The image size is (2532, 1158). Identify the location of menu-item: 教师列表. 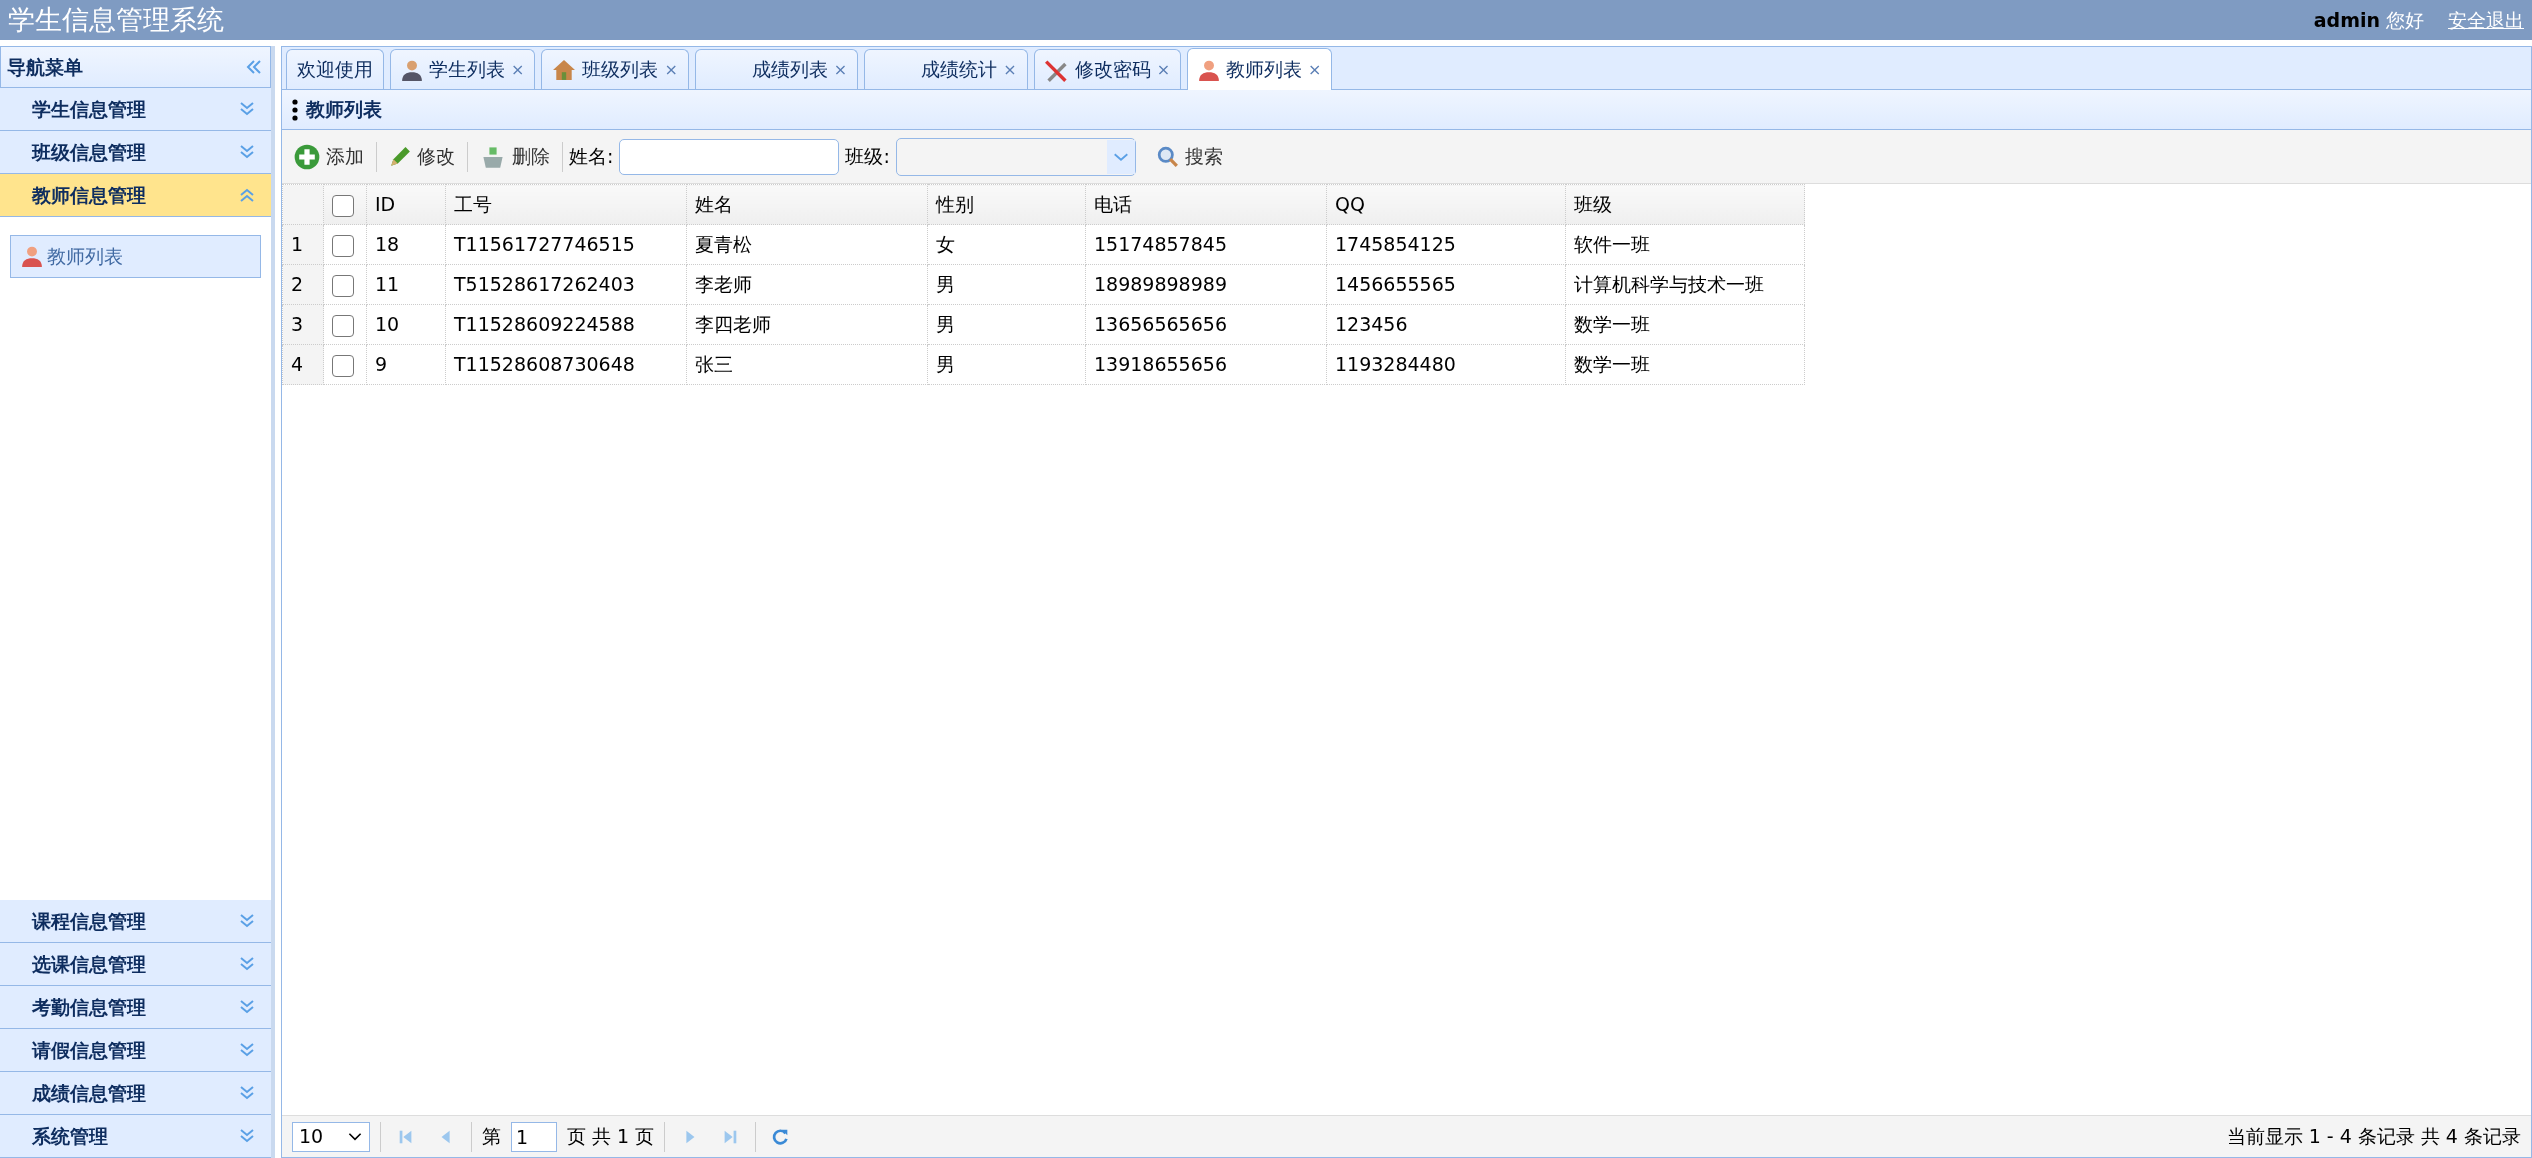
(135, 256).